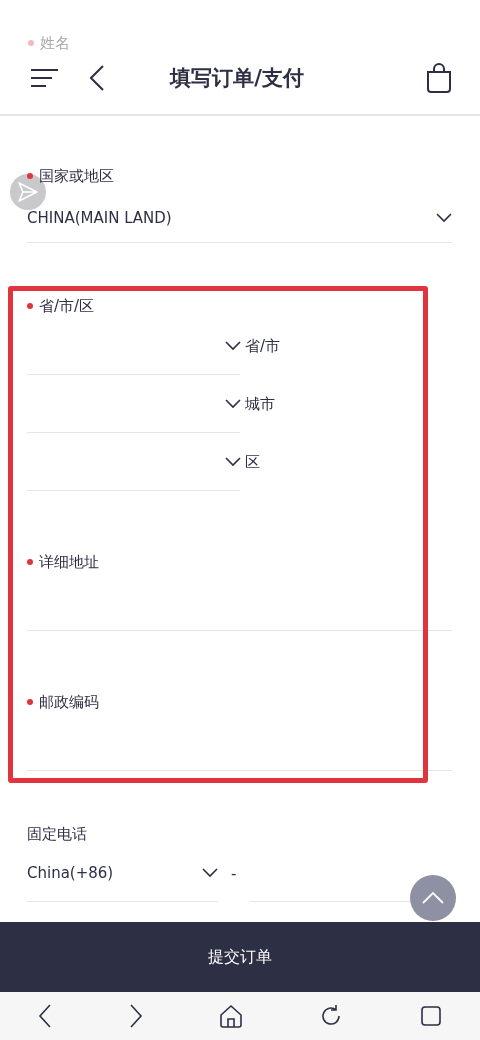  I want to click on tabs-icon, so click(430, 1016).